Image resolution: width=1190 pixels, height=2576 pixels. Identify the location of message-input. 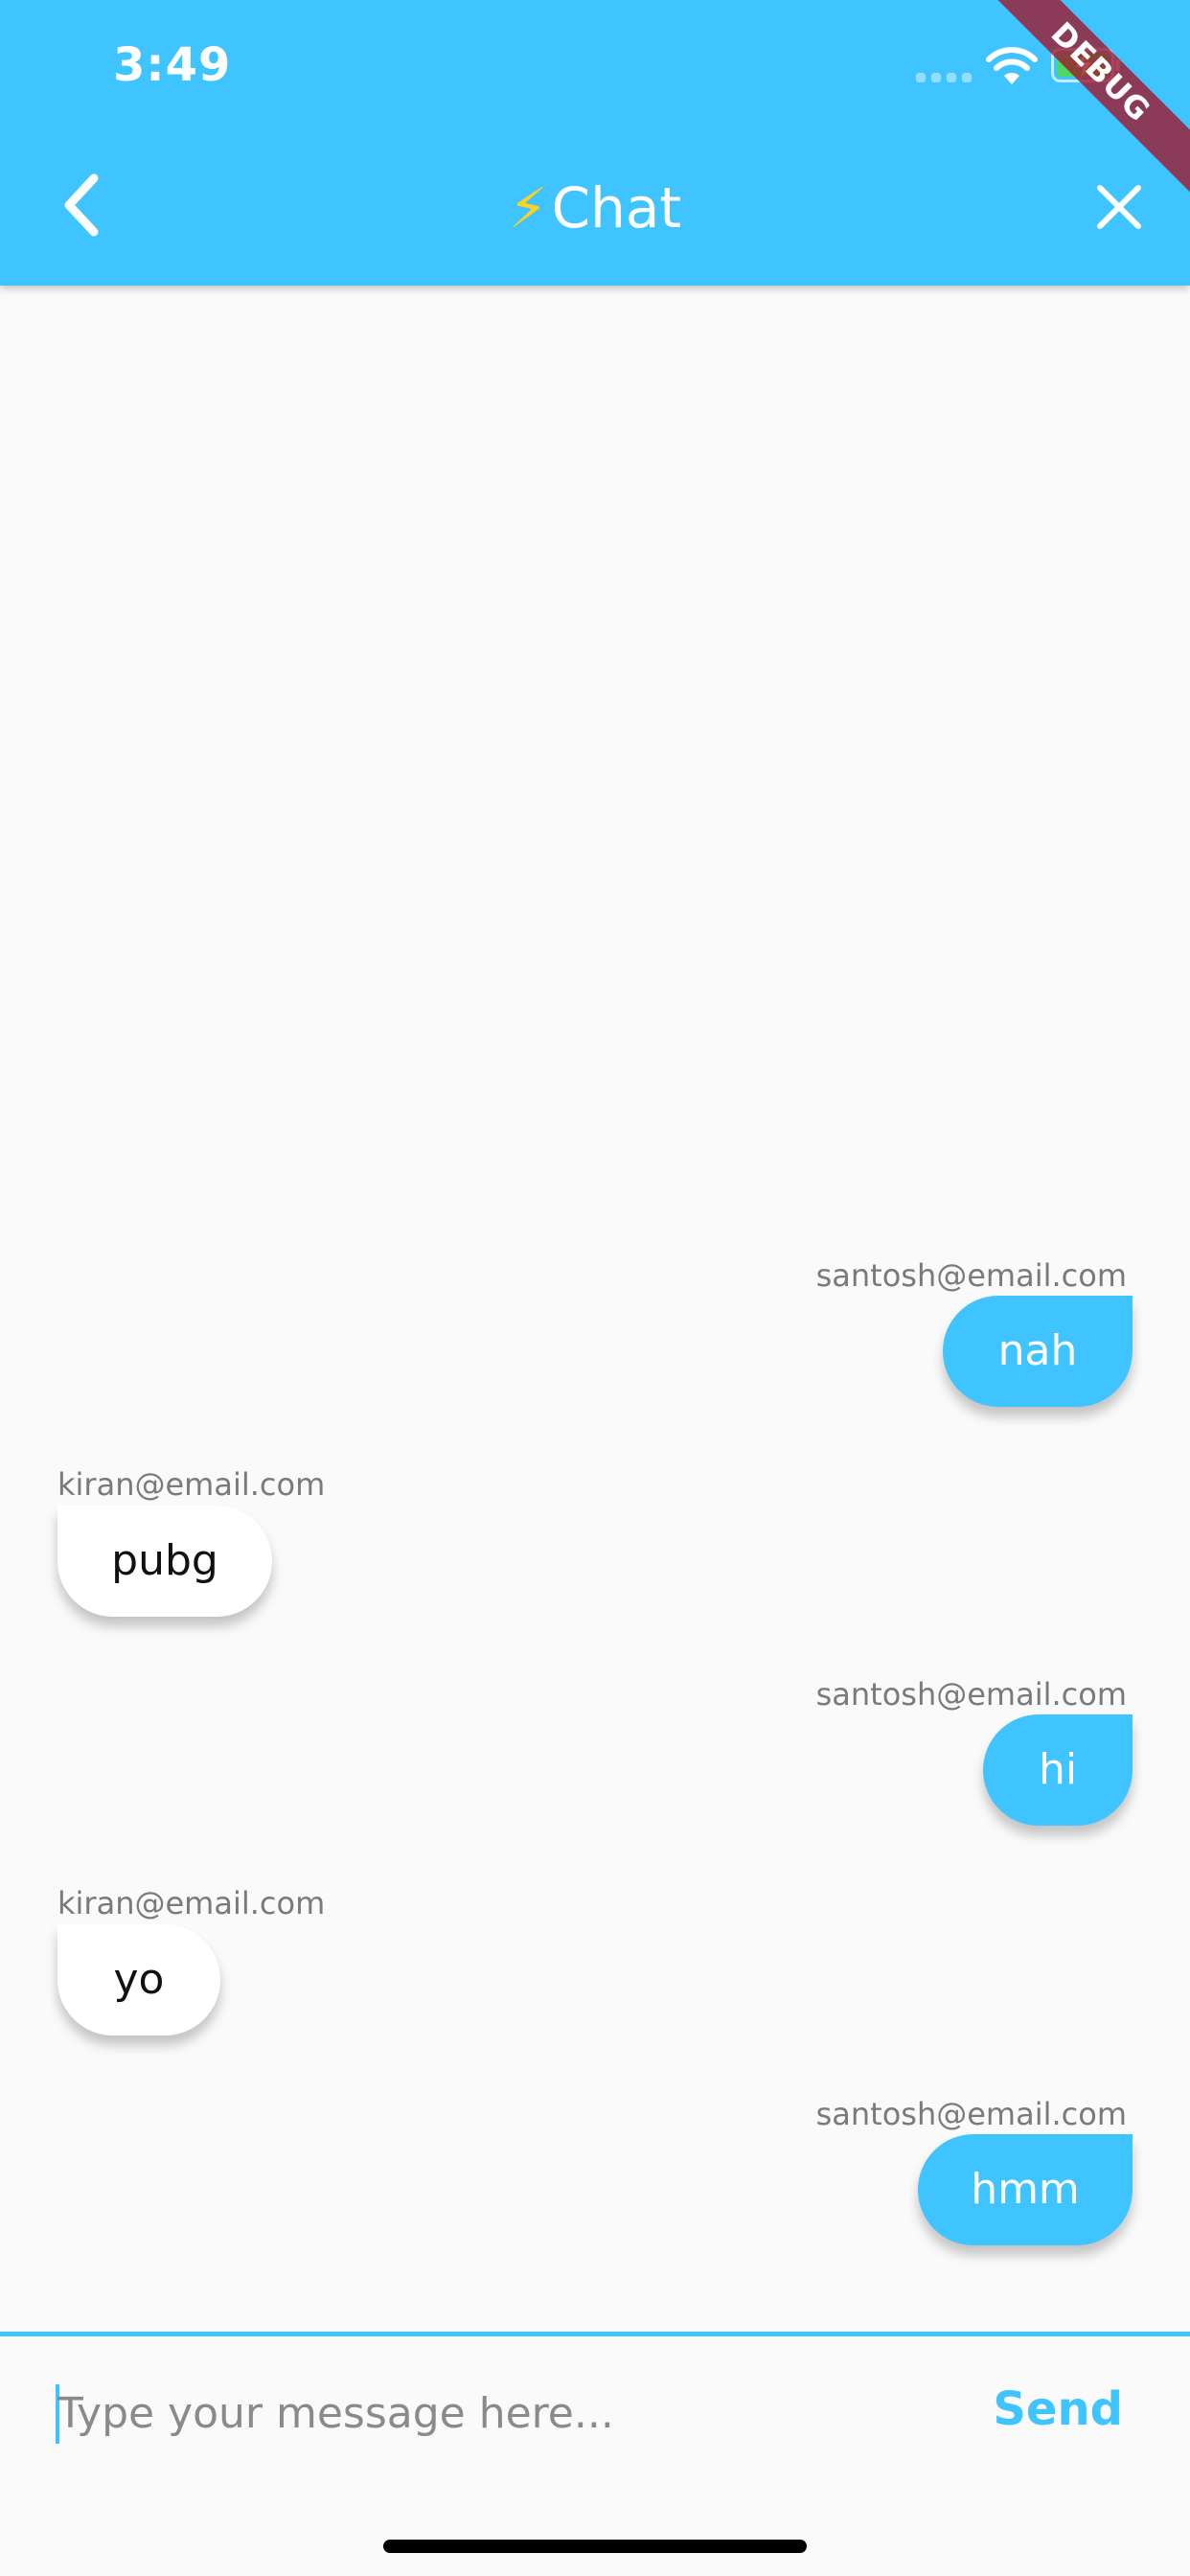
(489, 2413).